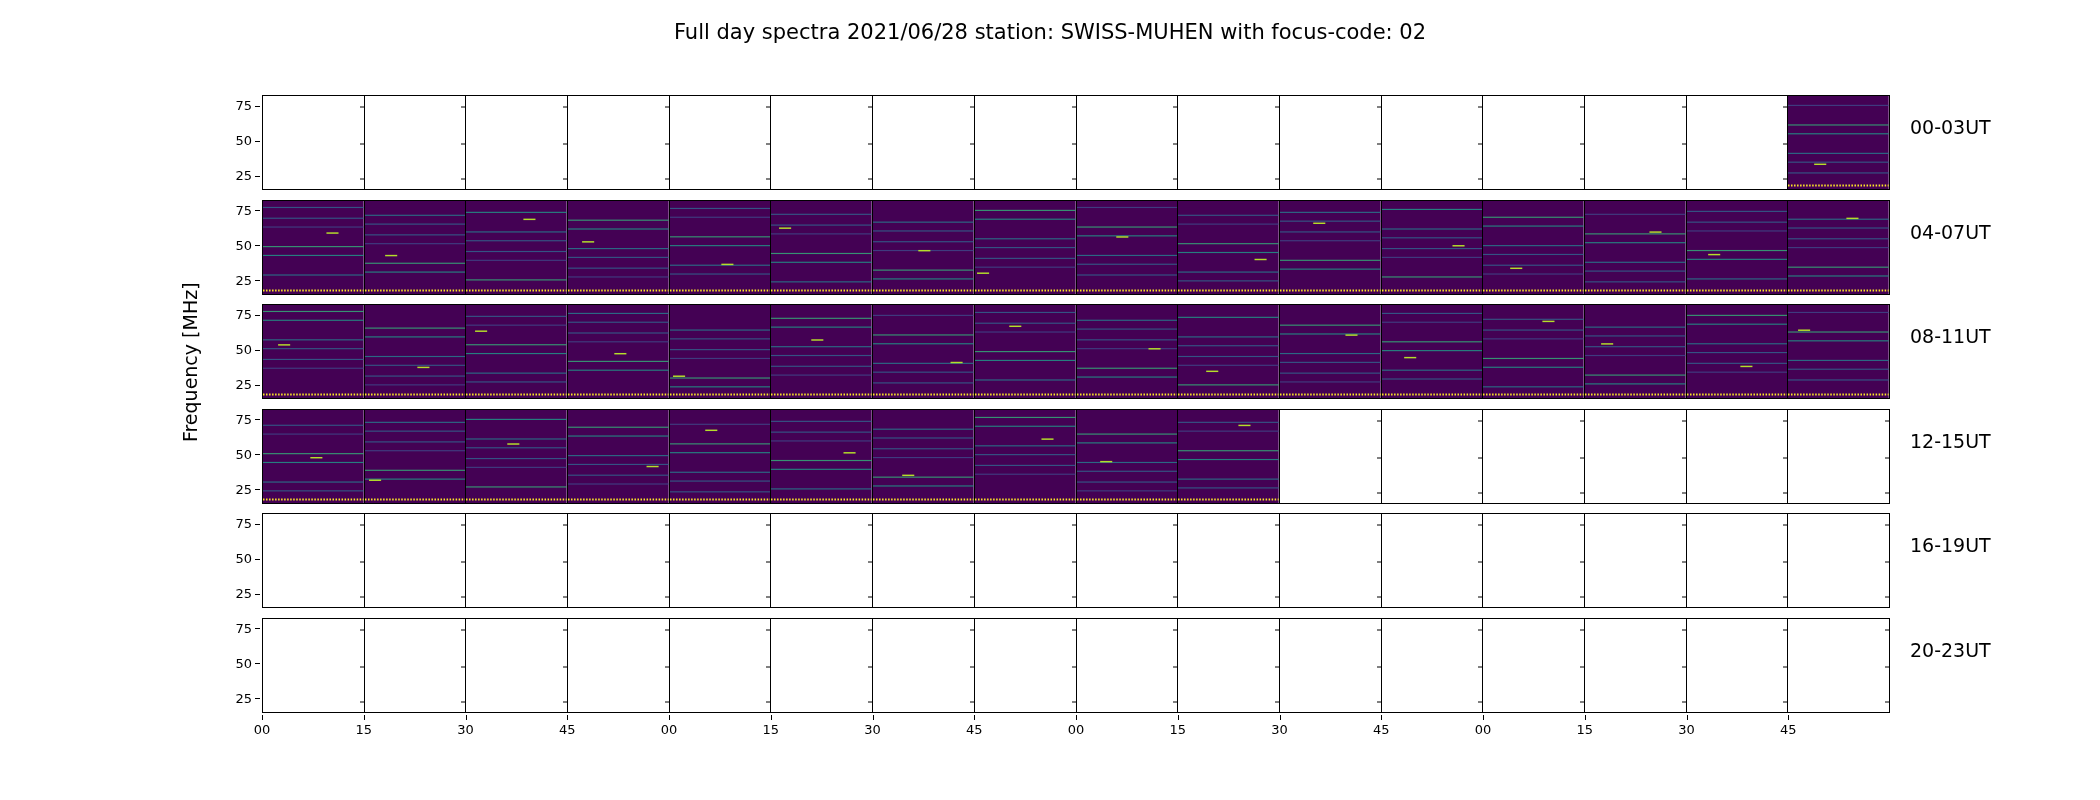 Image resolution: width=2100 pixels, height=800 pixels. I want to click on chart-title: Full day spectra 2021/06/28 station: SWISS-MUHEN with focus-code: 02, so click(1050, 32).